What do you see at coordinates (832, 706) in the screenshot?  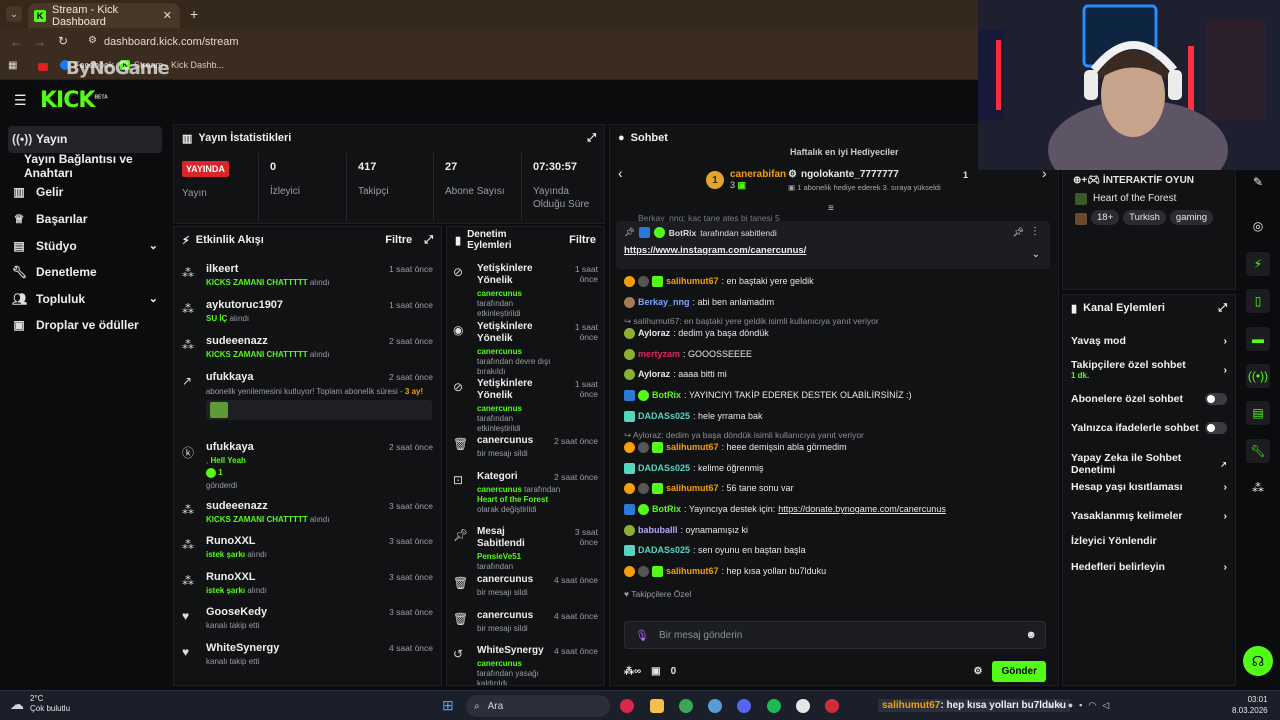 I see `app-icon-red` at bounding box center [832, 706].